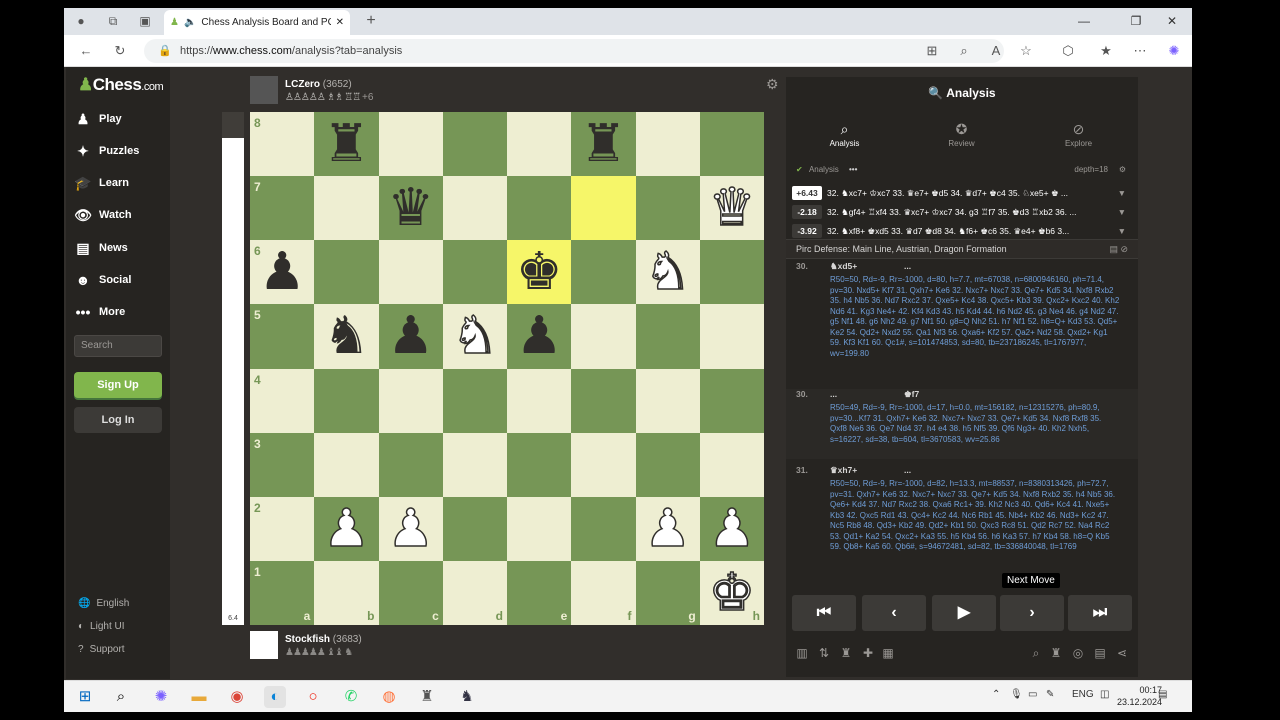 The width and height of the screenshot is (1280, 720). I want to click on white-king-icon: ♚, so click(732, 593).